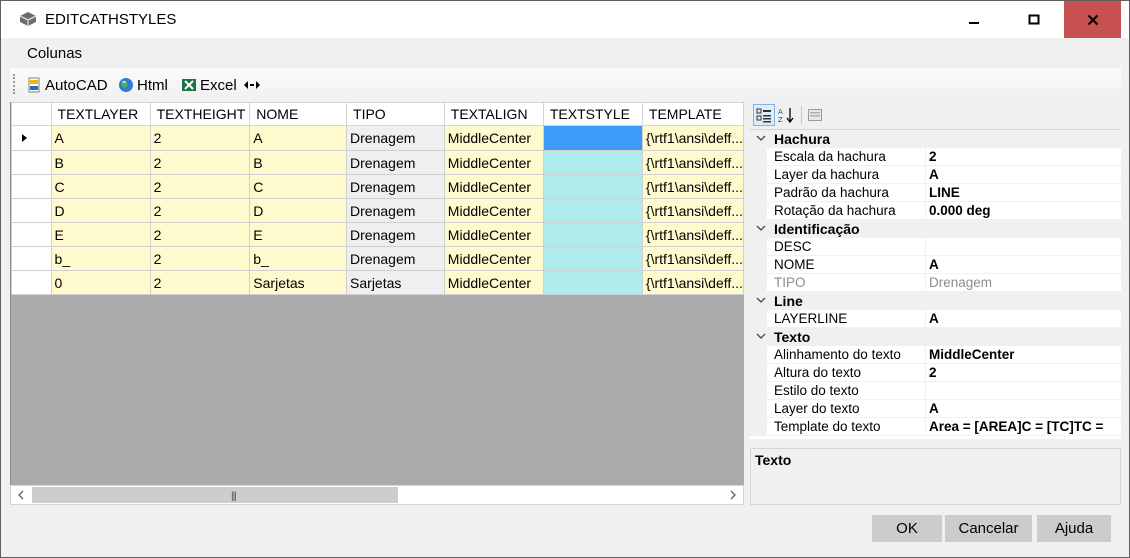 The height and width of the screenshot is (558, 1130). I want to click on property-value: Area = [AREA]C = [TC]TC =, so click(1016, 426).